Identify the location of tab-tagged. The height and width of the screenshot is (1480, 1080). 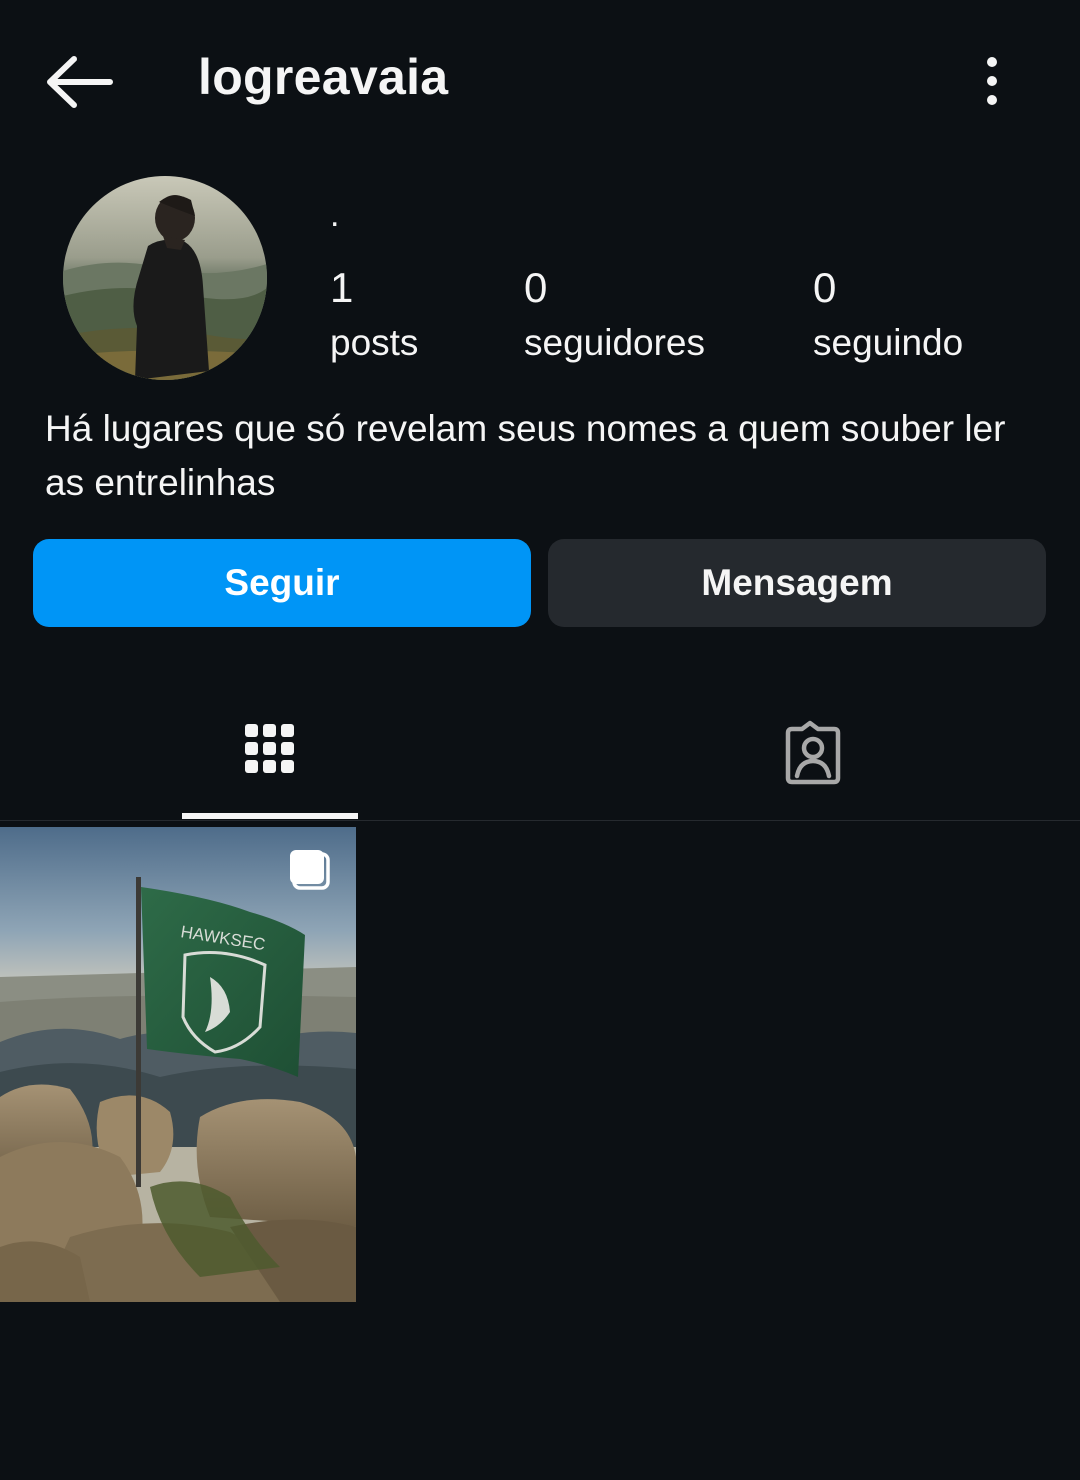
(810, 755).